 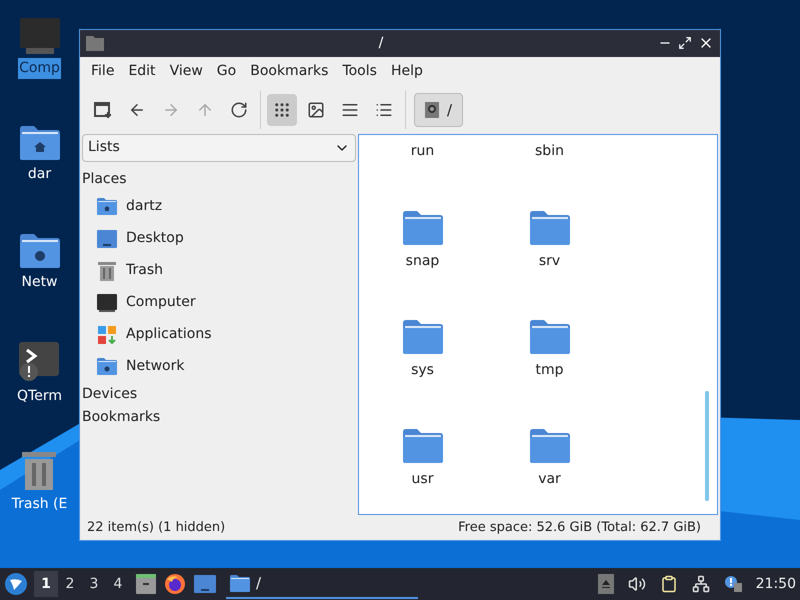 I want to click on menu-item: Go, so click(x=227, y=71).